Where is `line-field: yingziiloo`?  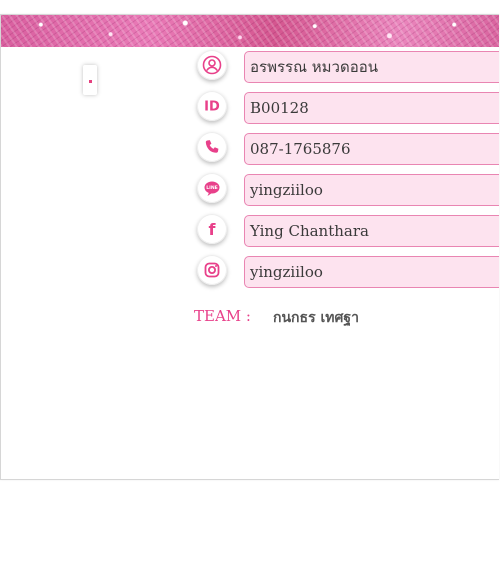 line-field: yingziiloo is located at coordinates (371, 190).